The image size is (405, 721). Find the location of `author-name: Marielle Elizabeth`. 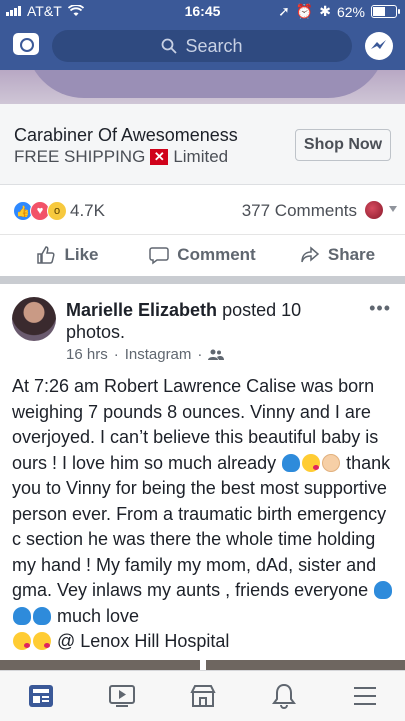

author-name: Marielle Elizabeth is located at coordinates (141, 310).